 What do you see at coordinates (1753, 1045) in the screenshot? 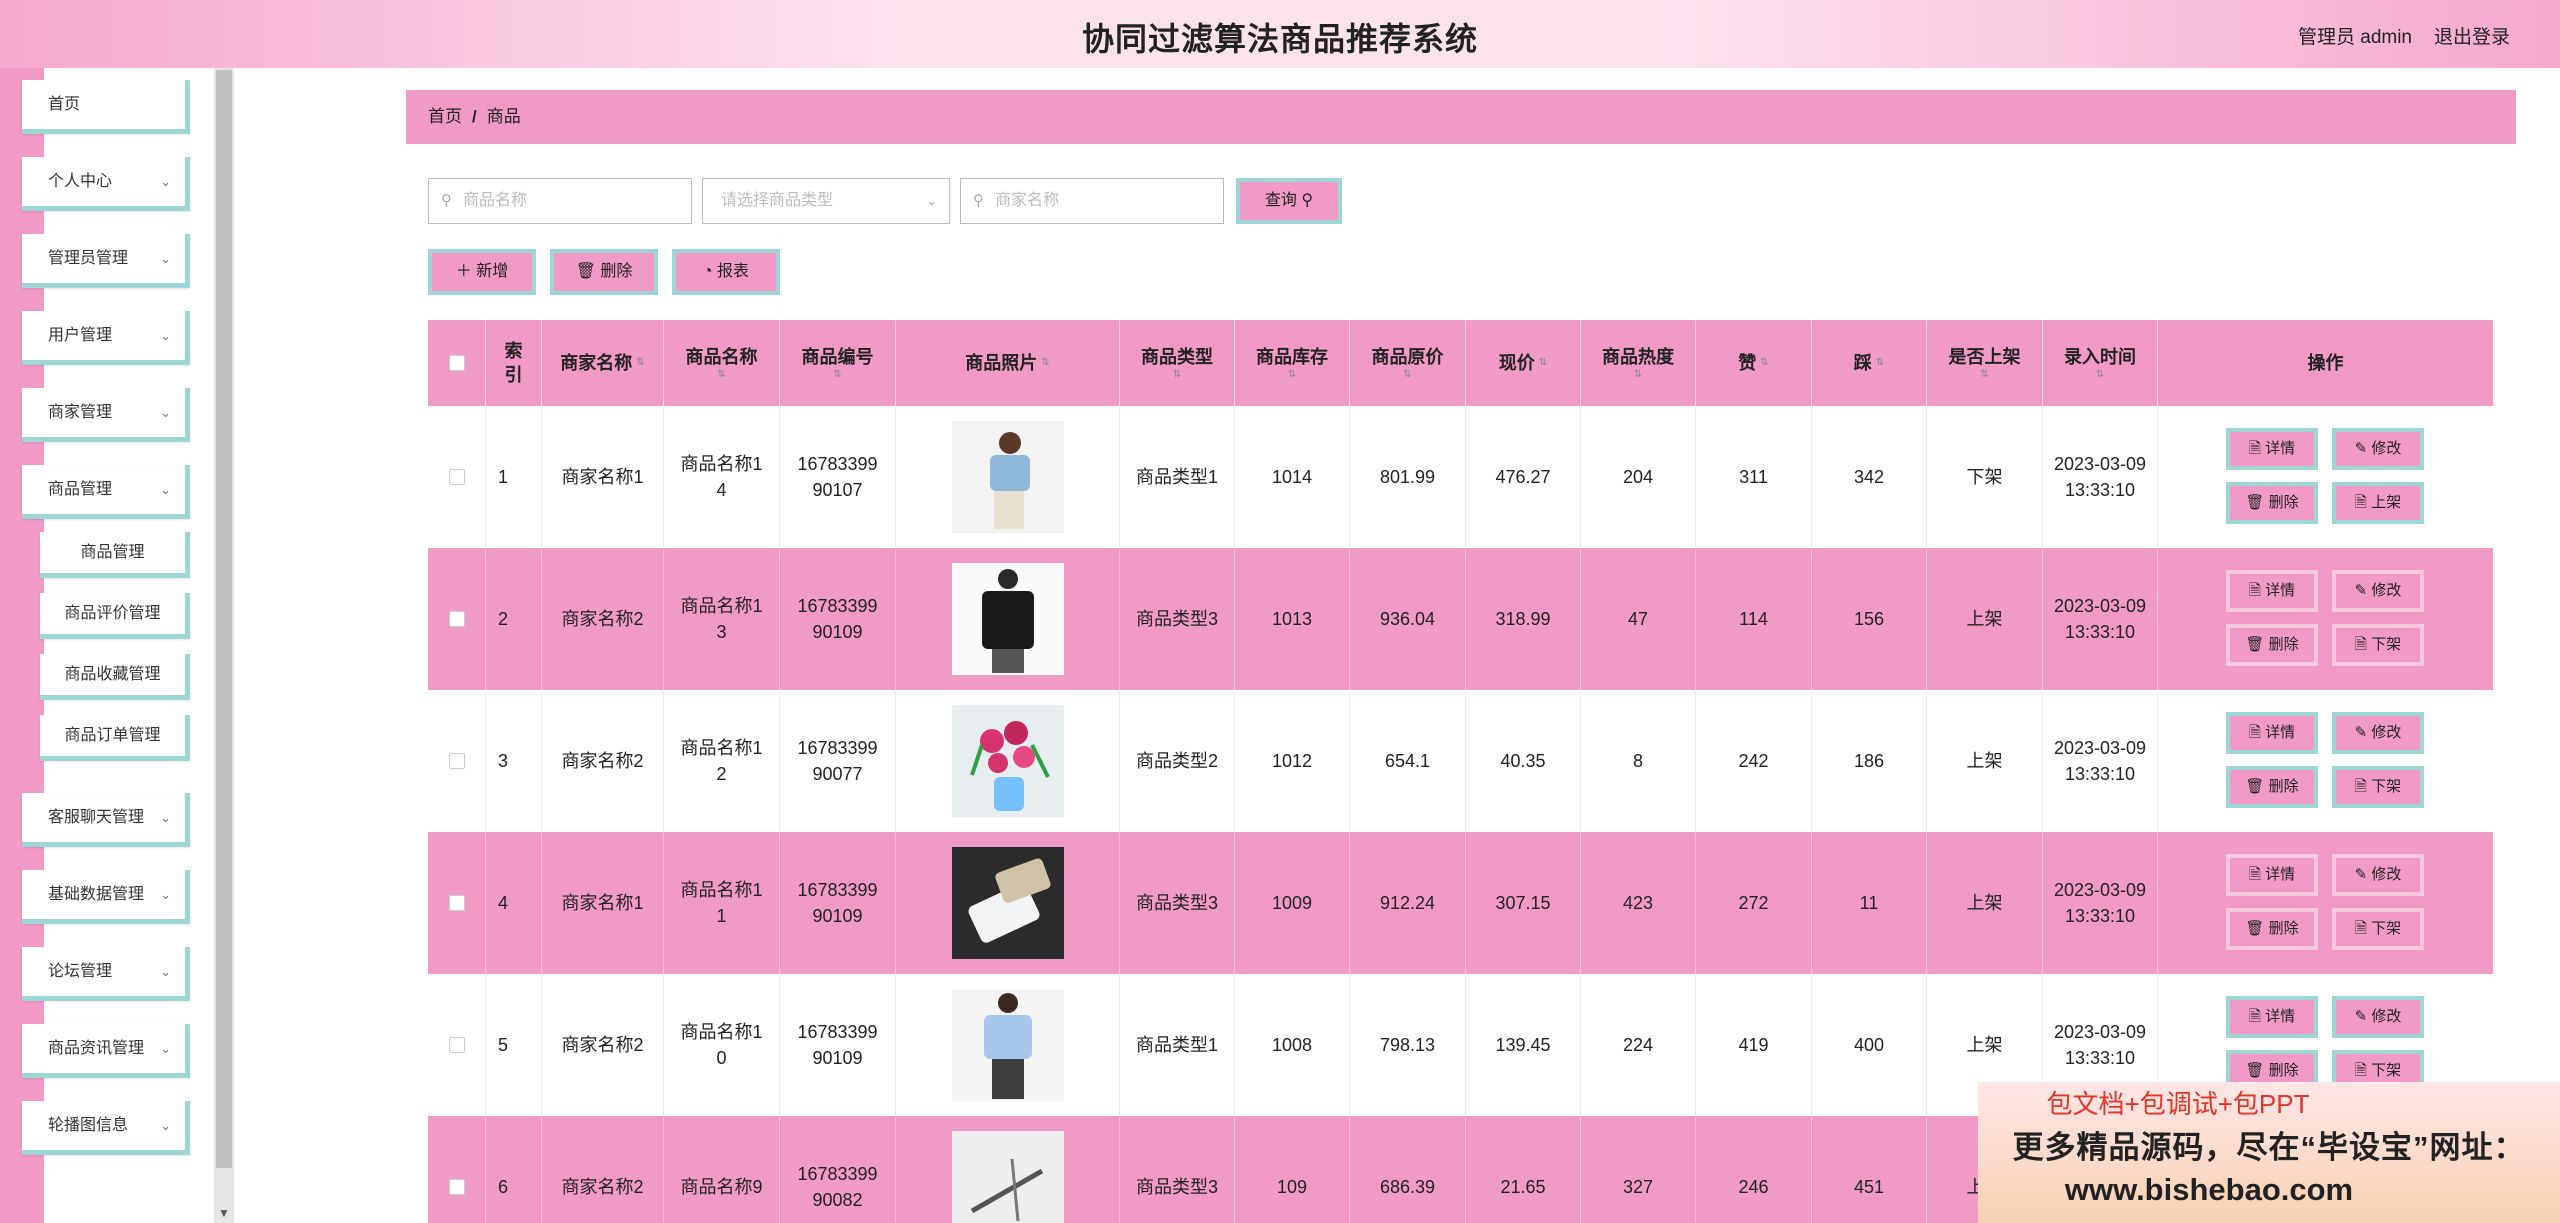
I see `cell-text: 419` at bounding box center [1753, 1045].